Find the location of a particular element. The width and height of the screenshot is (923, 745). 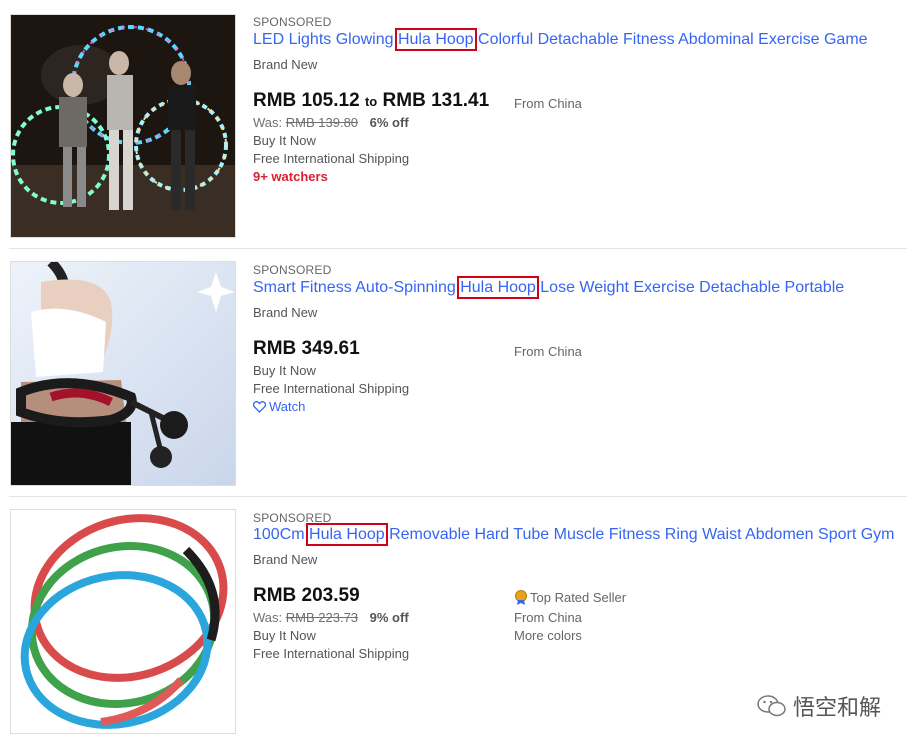

was-price: RMB 223.73 is located at coordinates (322, 617).